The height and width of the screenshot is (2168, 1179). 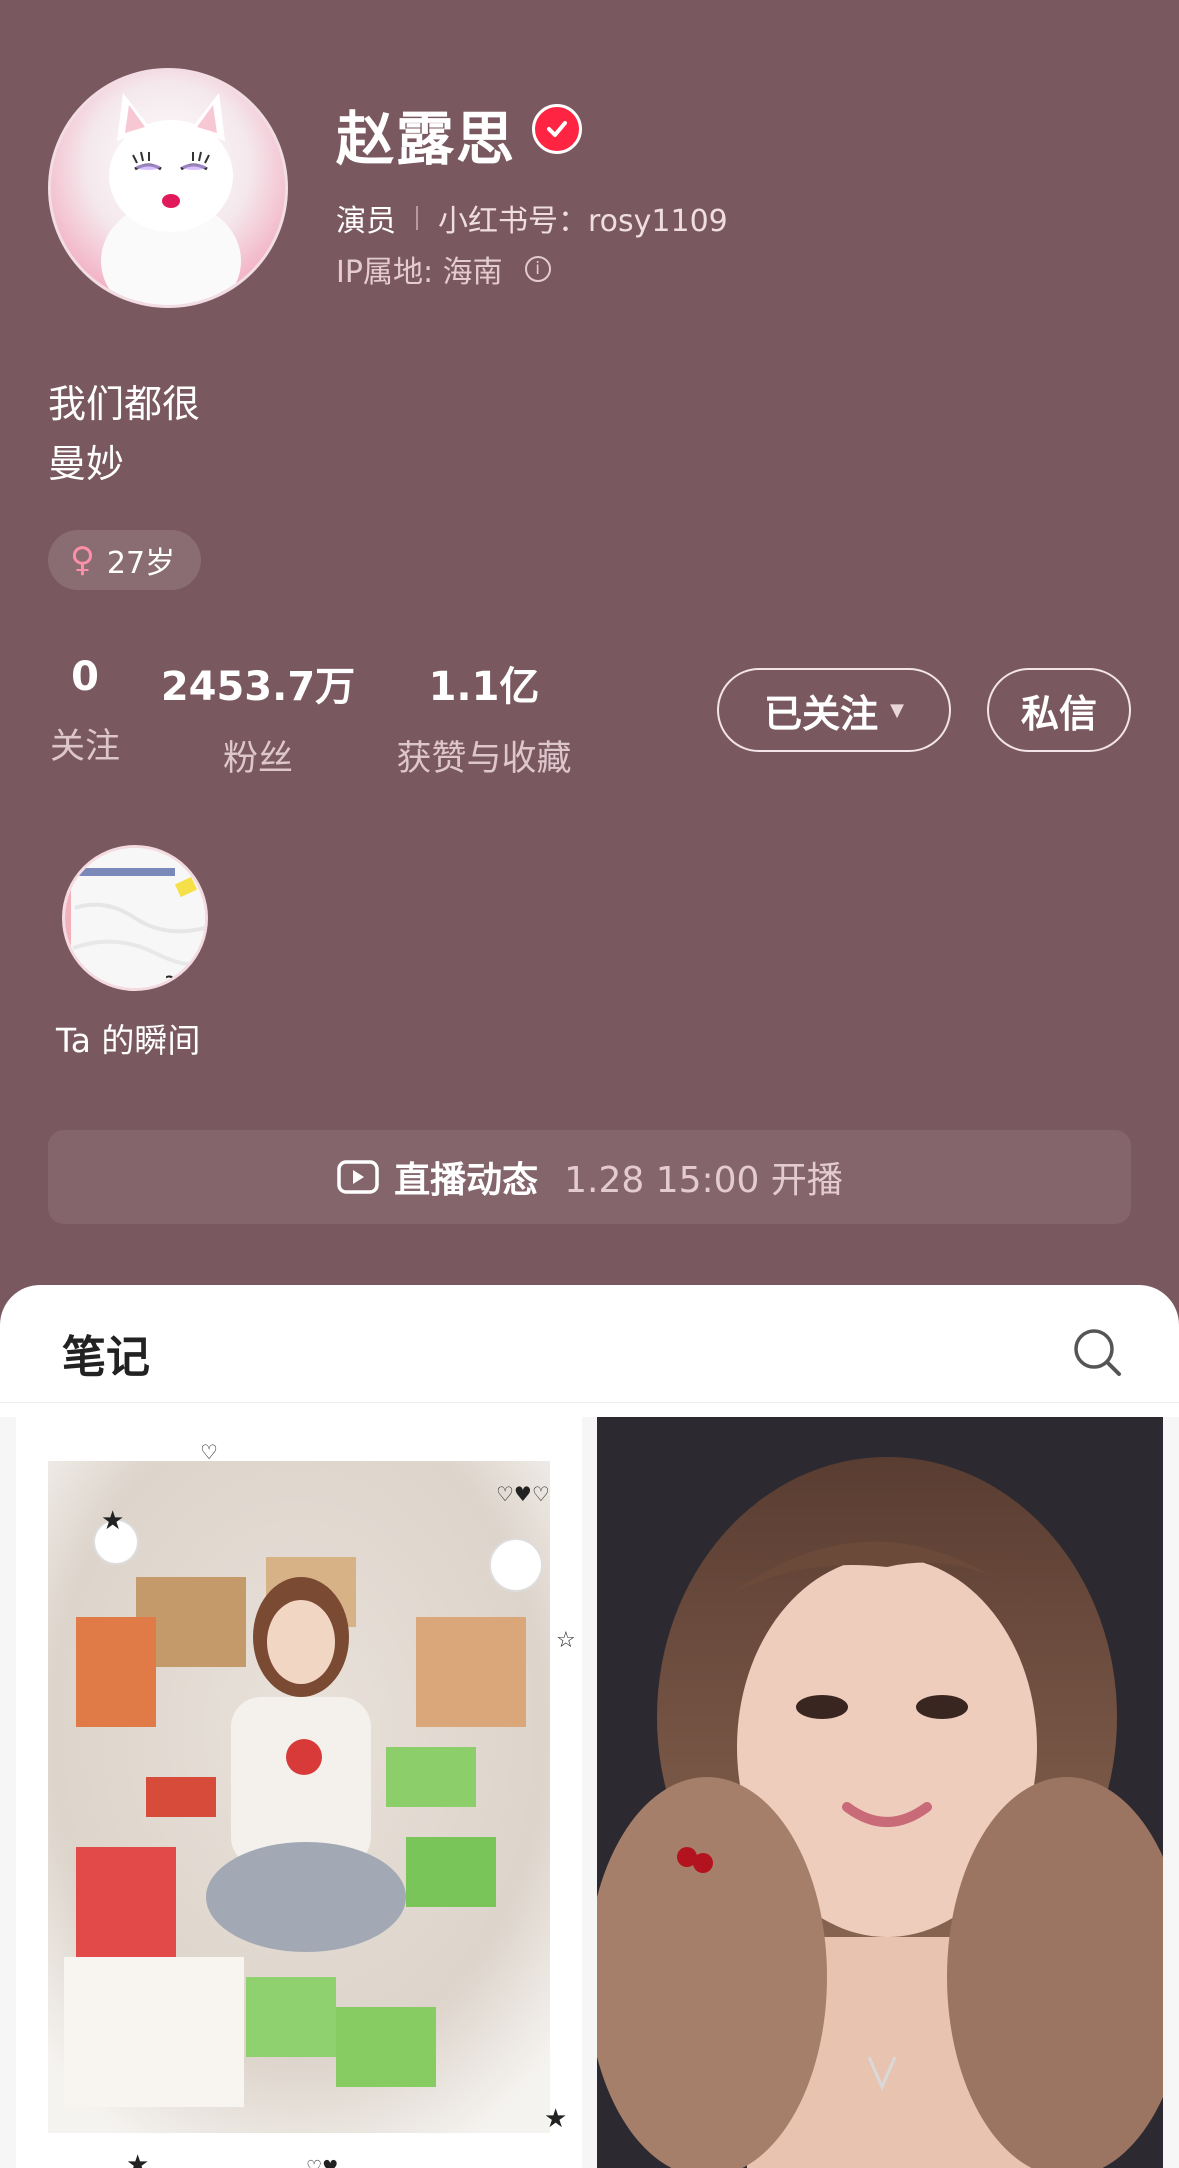 I want to click on stat-label: 关注, so click(x=84, y=747).